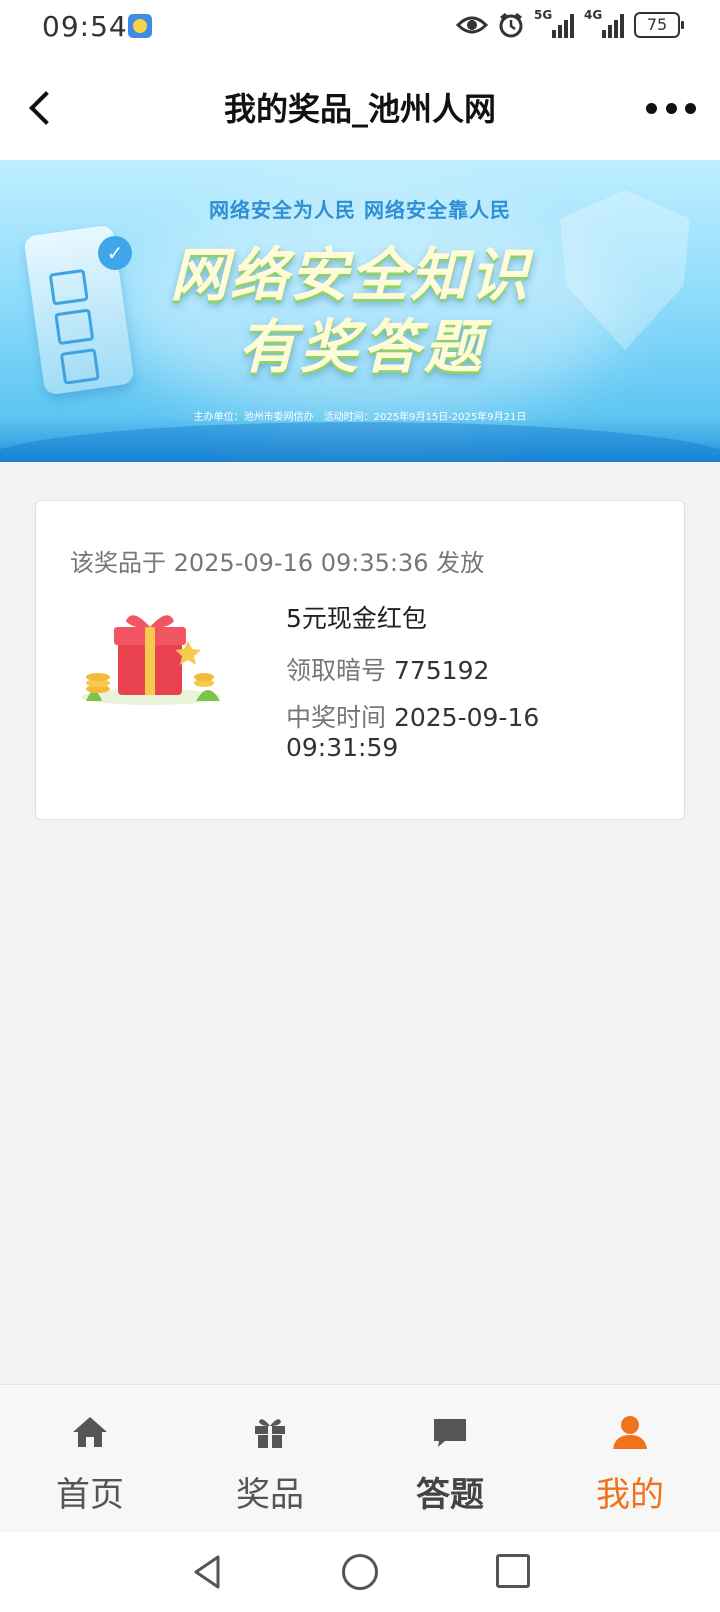 The height and width of the screenshot is (1612, 720). I want to click on nav-recents-icon, so click(513, 1571).